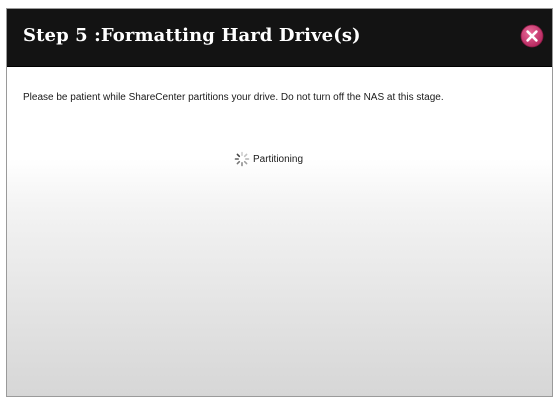 The height and width of the screenshot is (401, 559). What do you see at coordinates (278, 159) in the screenshot?
I see `status-text: Partitioning` at bounding box center [278, 159].